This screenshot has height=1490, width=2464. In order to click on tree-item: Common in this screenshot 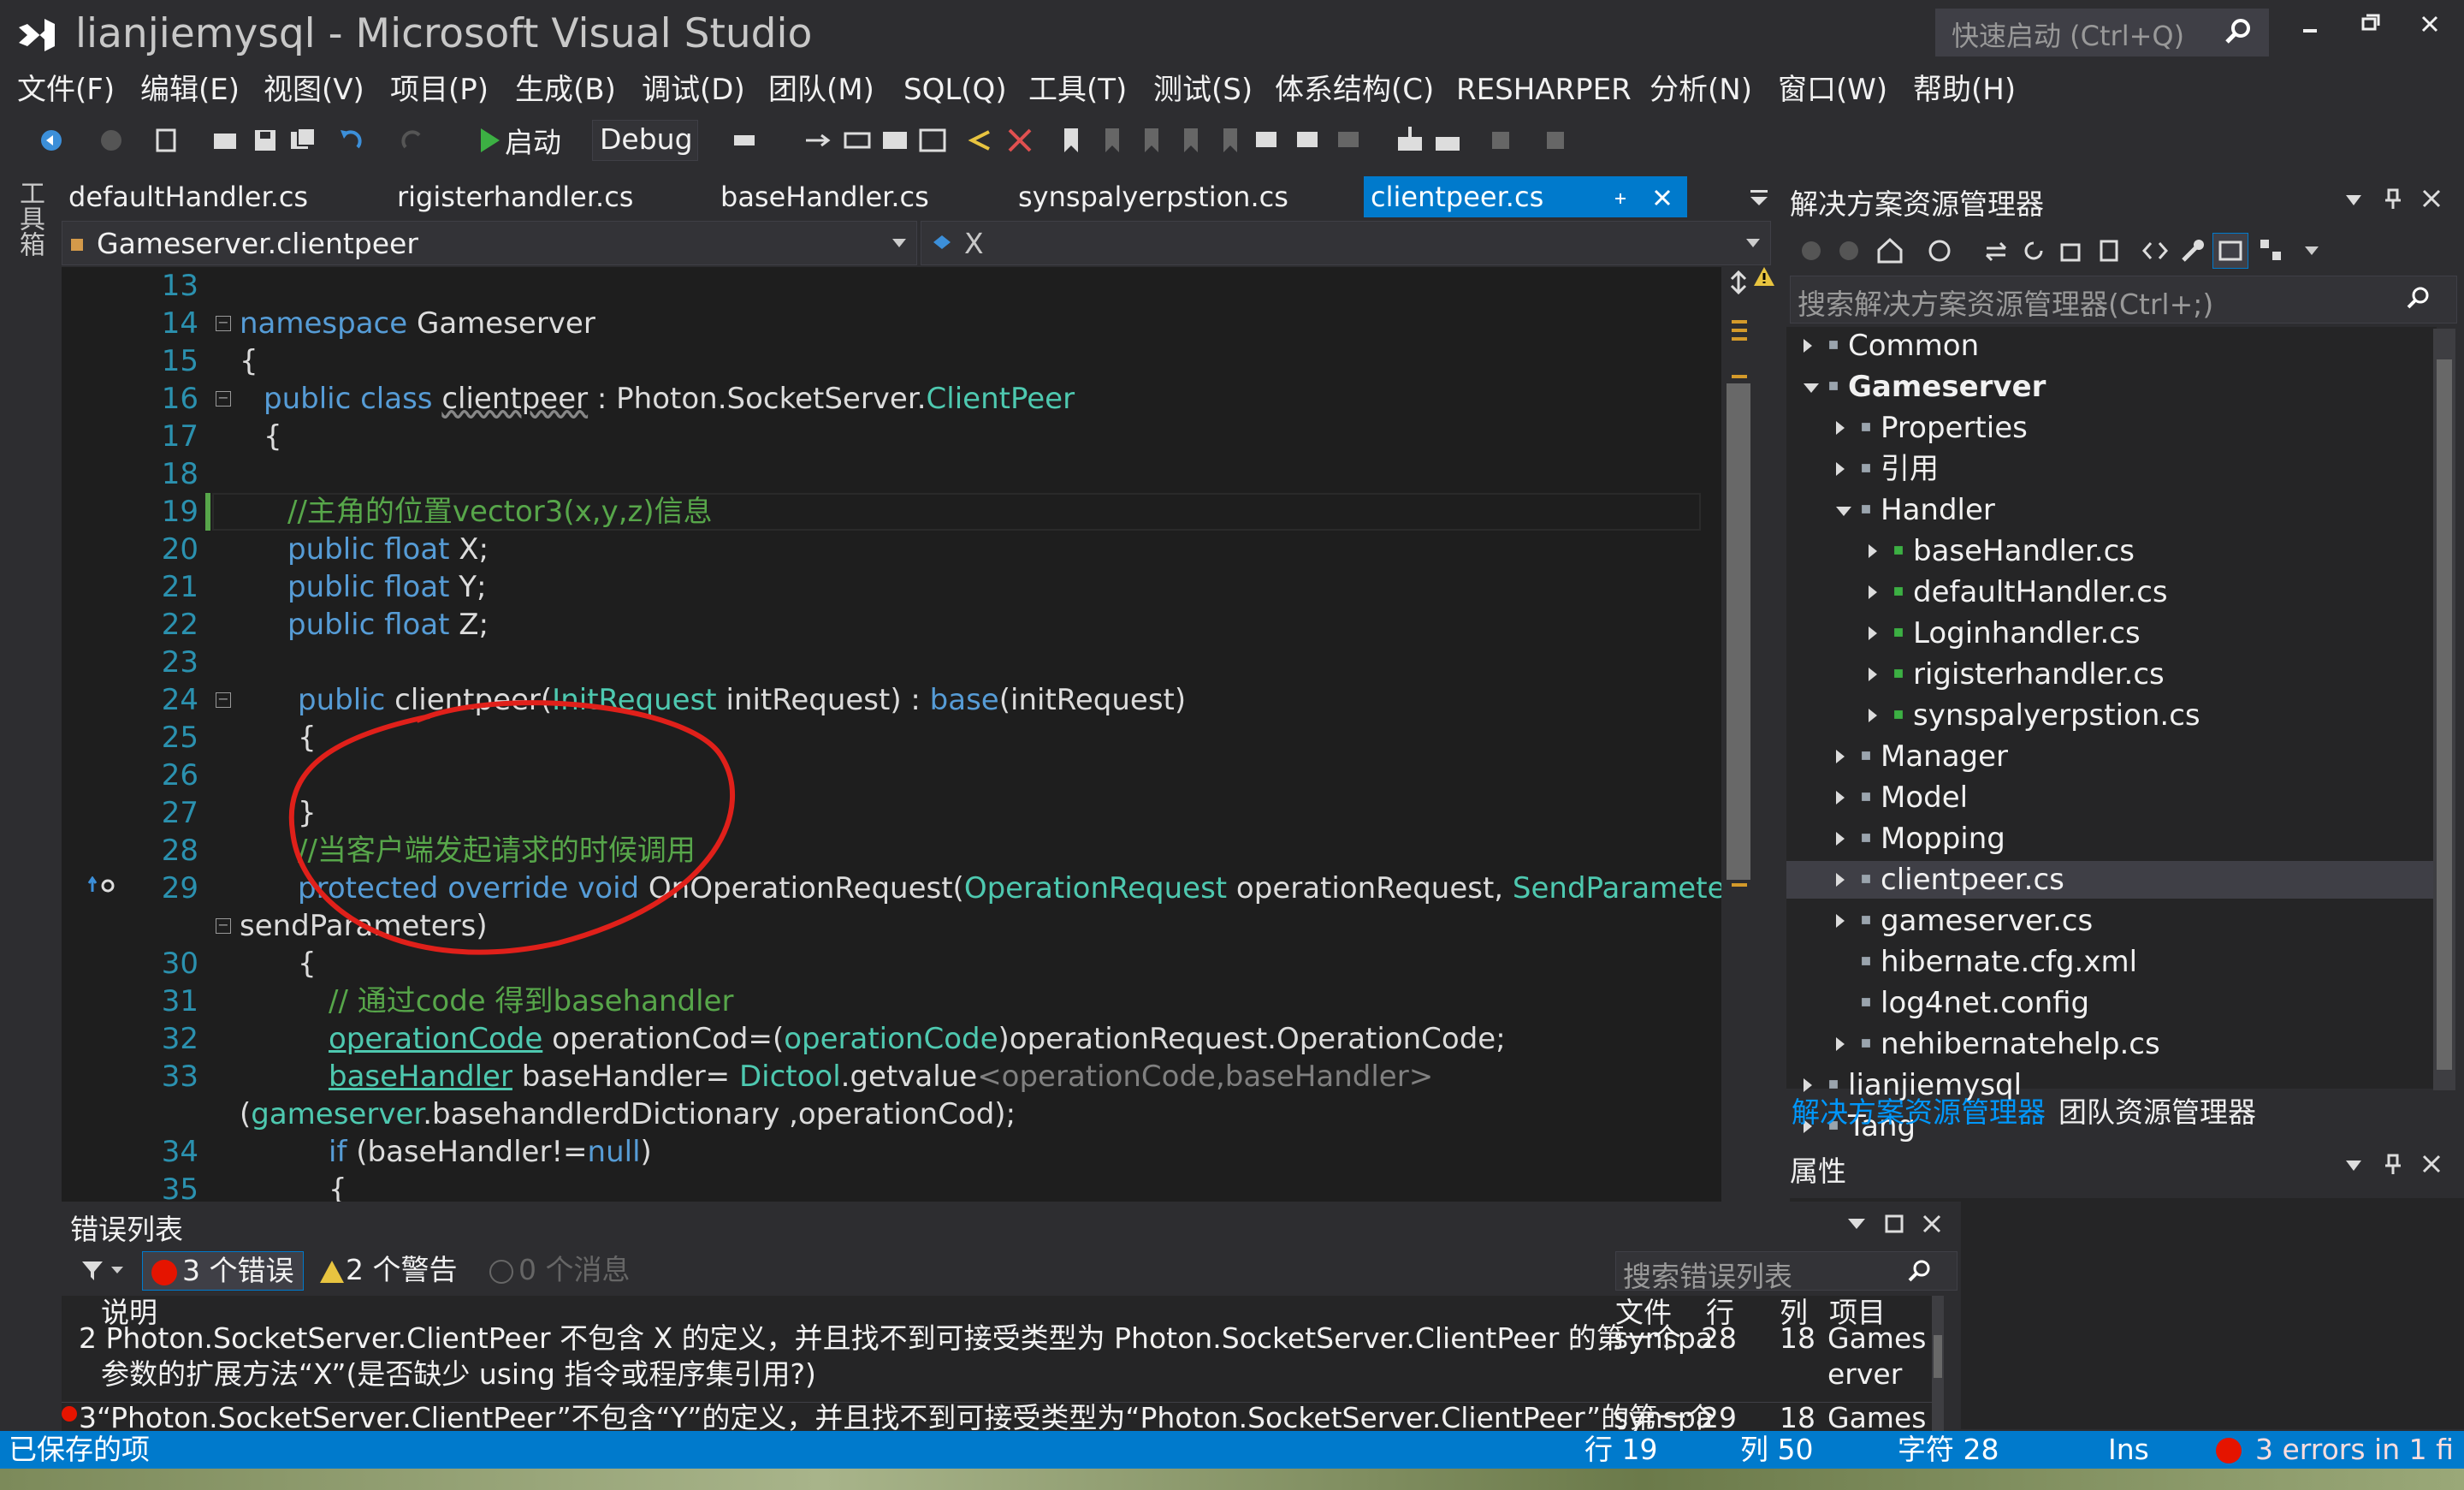, I will do `click(2111, 346)`.